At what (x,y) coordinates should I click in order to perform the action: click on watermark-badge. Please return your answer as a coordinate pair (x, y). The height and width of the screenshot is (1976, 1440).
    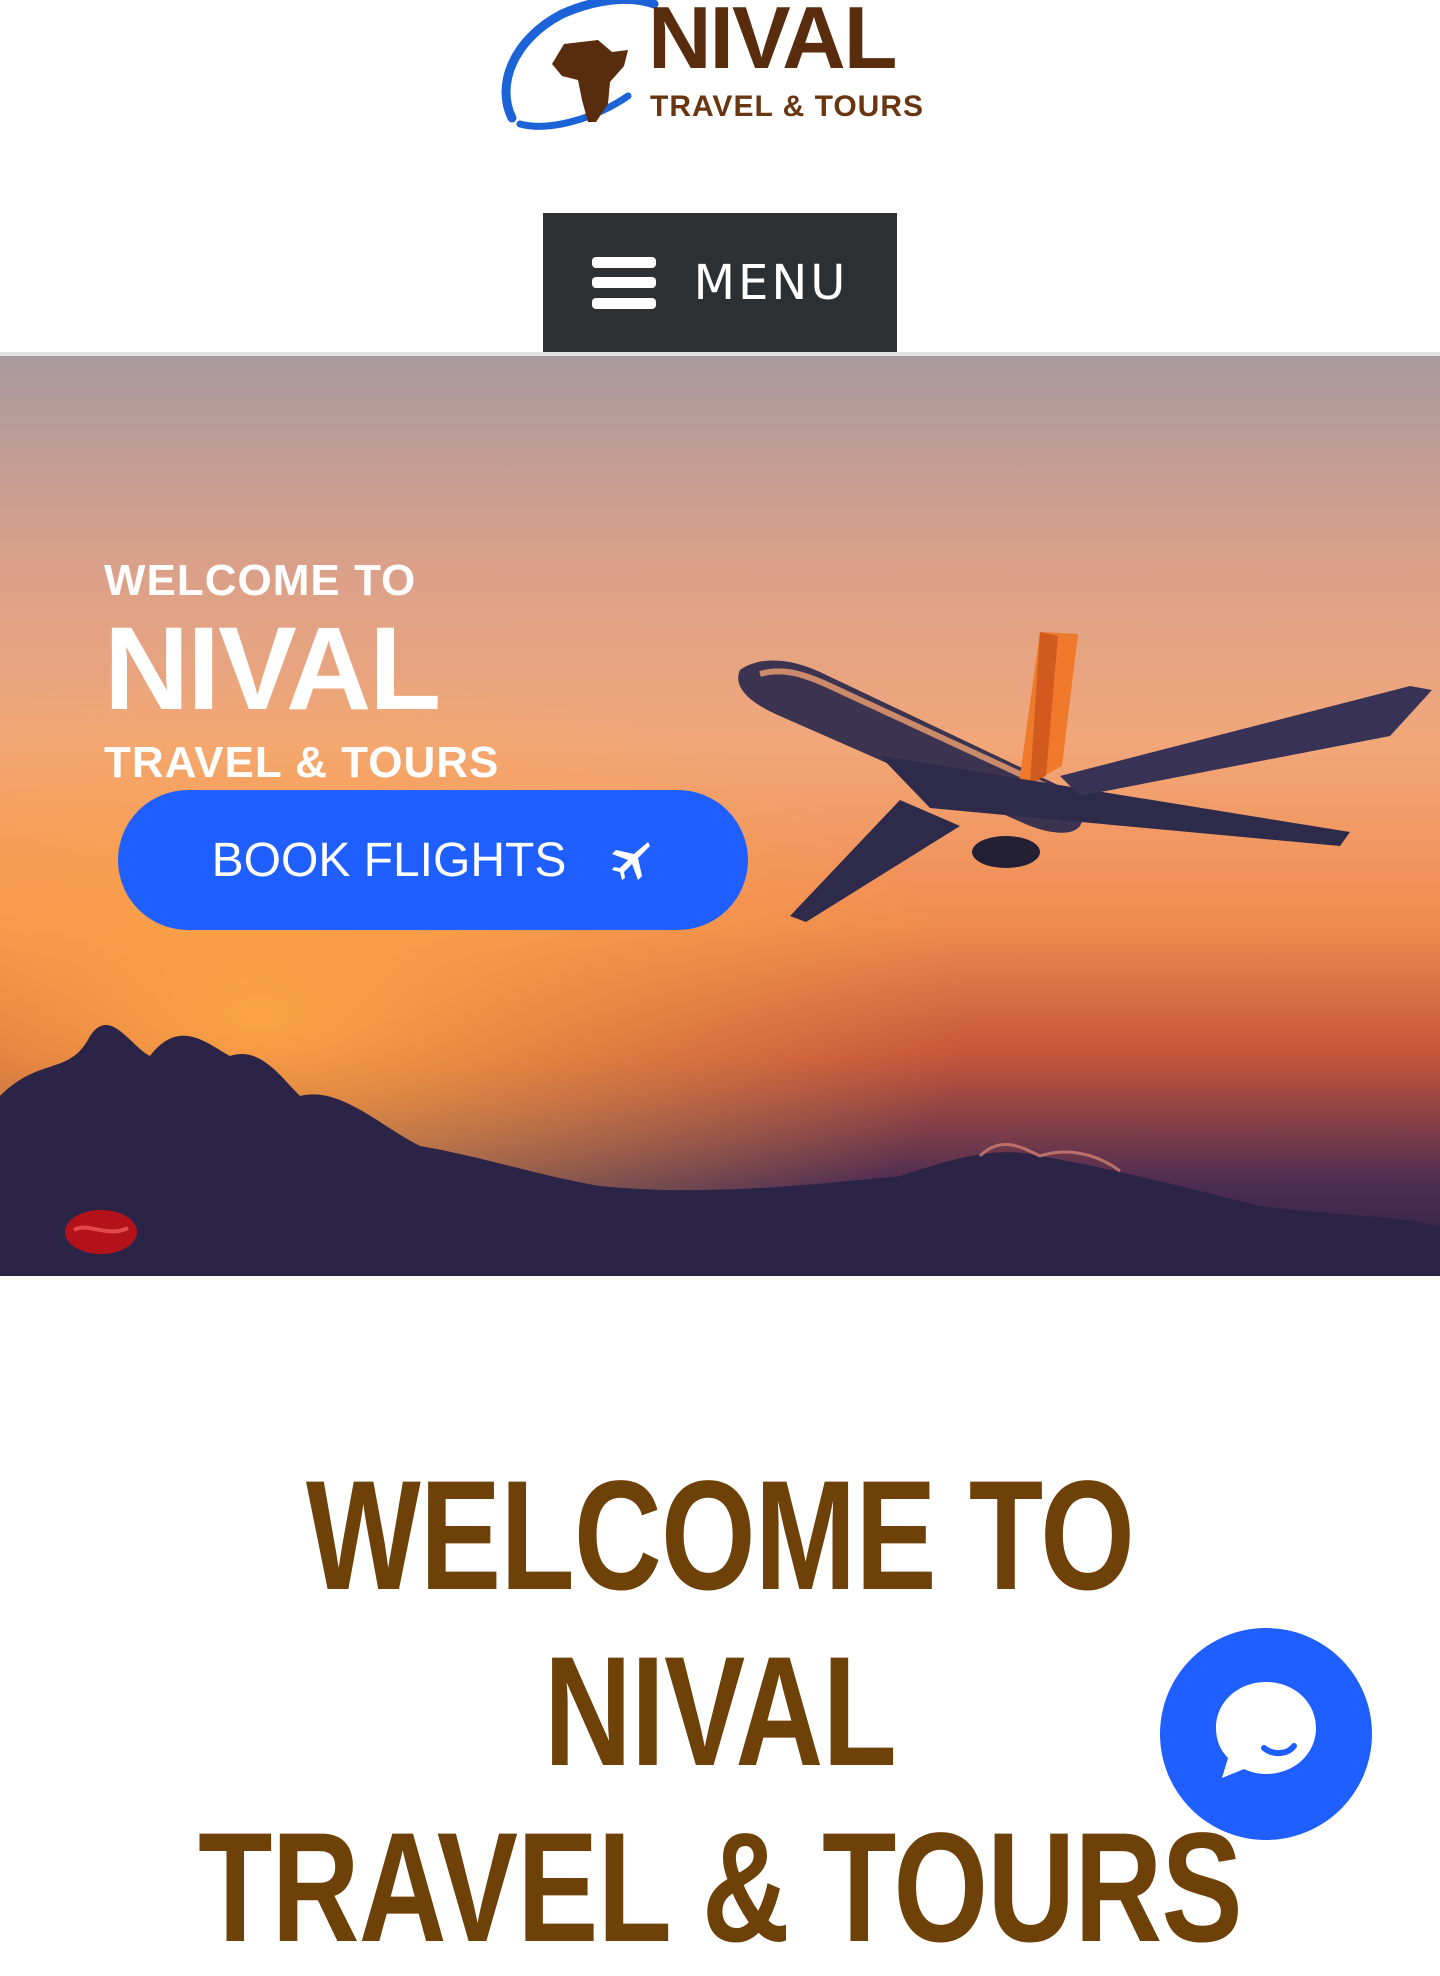
    Looking at the image, I should click on (101, 1232).